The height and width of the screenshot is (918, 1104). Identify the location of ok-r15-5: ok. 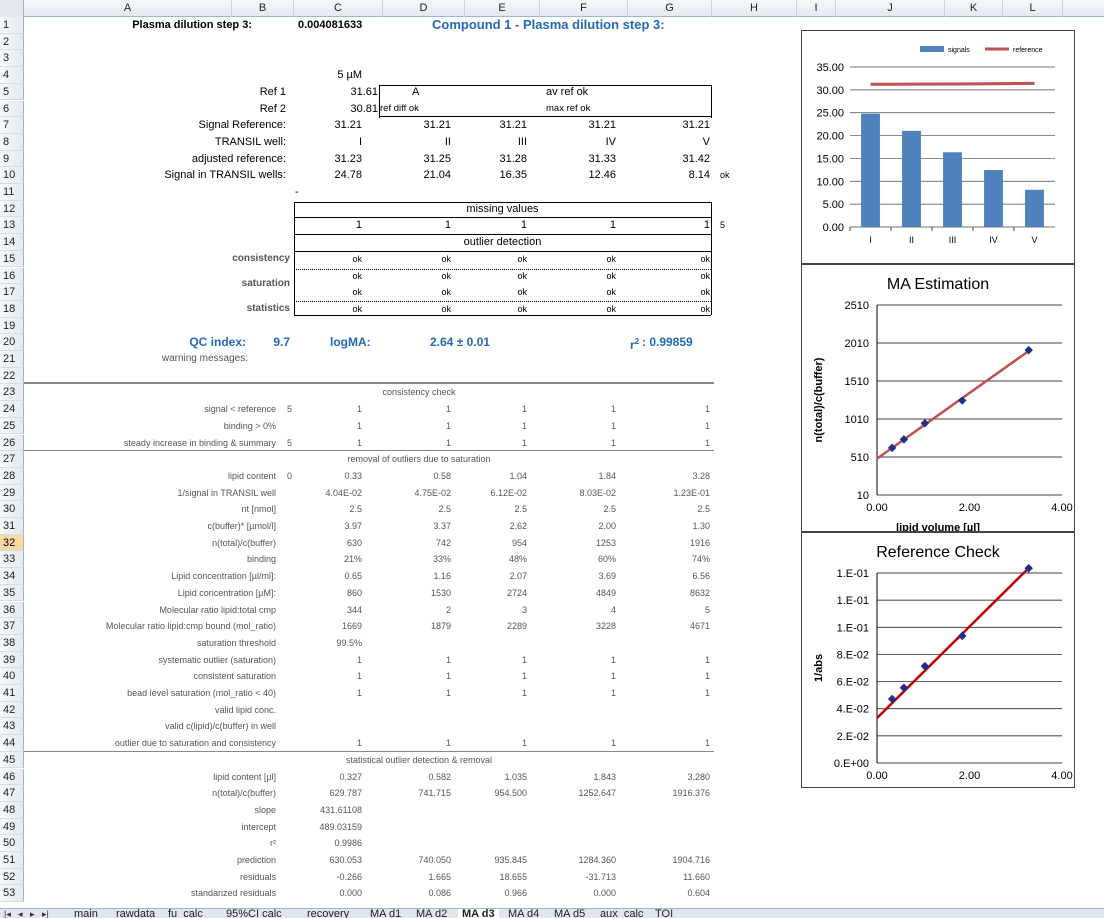
(669, 259).